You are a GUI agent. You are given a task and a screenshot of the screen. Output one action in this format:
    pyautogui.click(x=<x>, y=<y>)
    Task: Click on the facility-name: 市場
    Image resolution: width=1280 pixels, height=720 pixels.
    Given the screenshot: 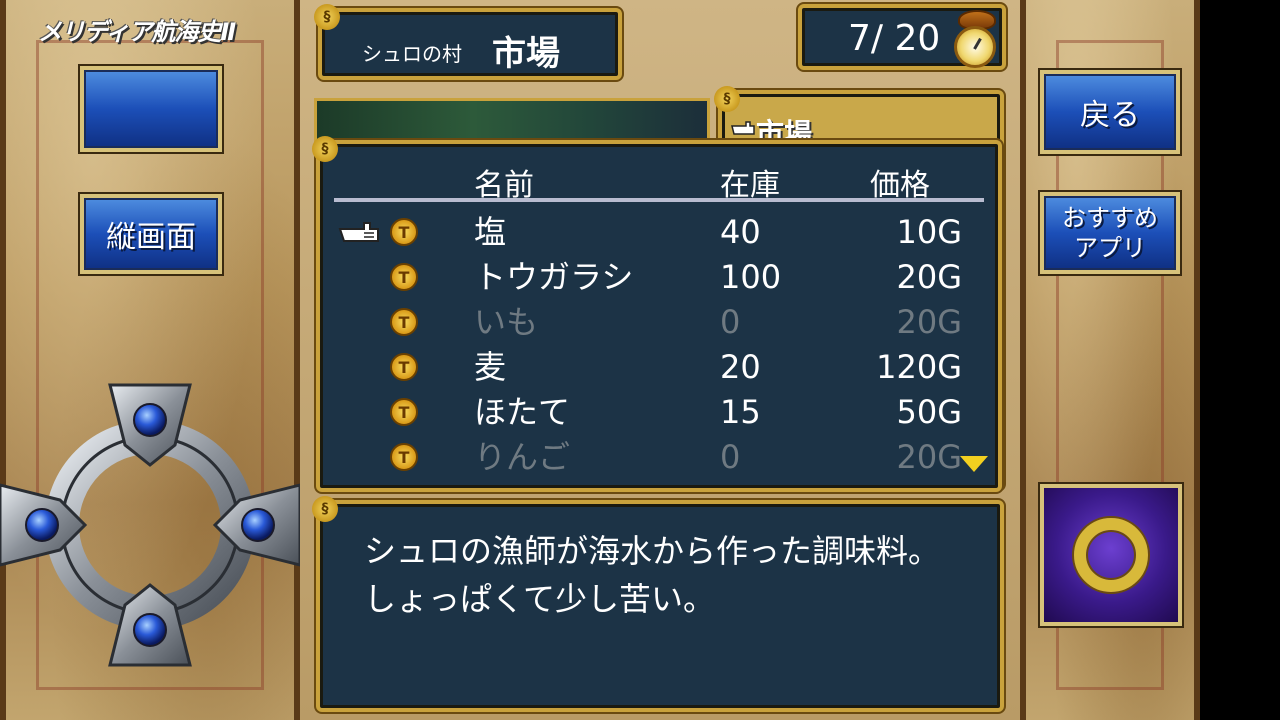 What is the action you would take?
    pyautogui.click(x=526, y=54)
    